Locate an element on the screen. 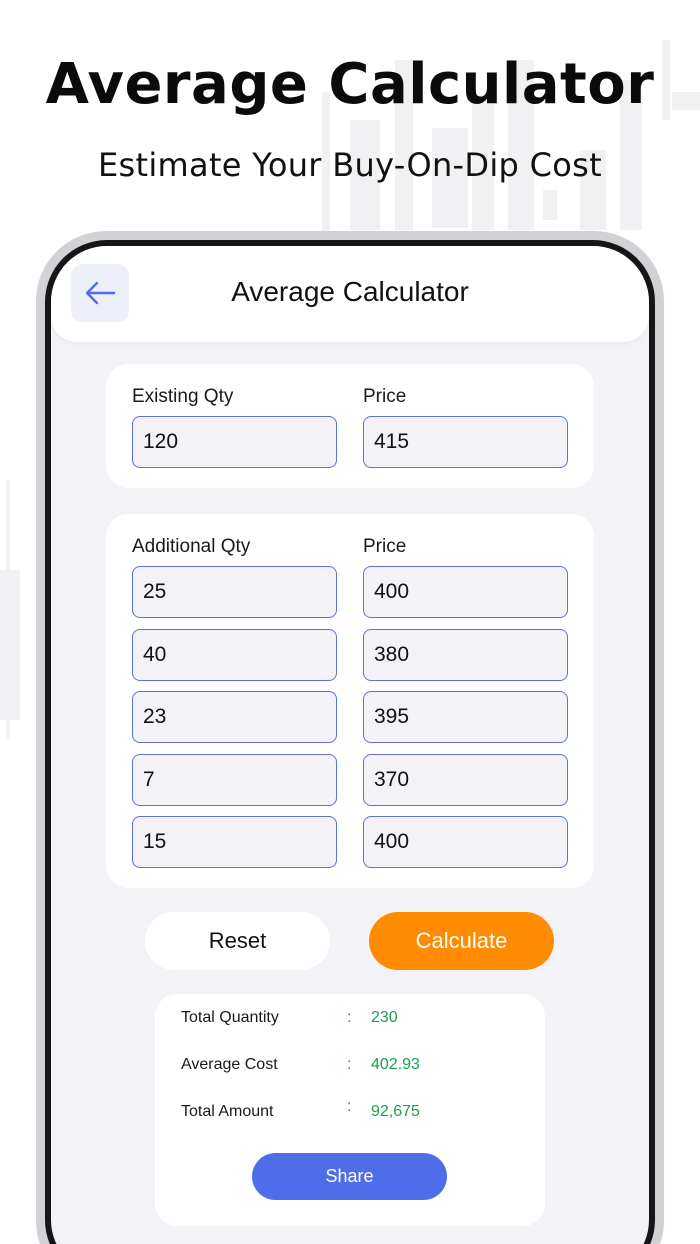 The width and height of the screenshot is (700, 1244). average-cost-value: 402.93 is located at coordinates (395, 1064).